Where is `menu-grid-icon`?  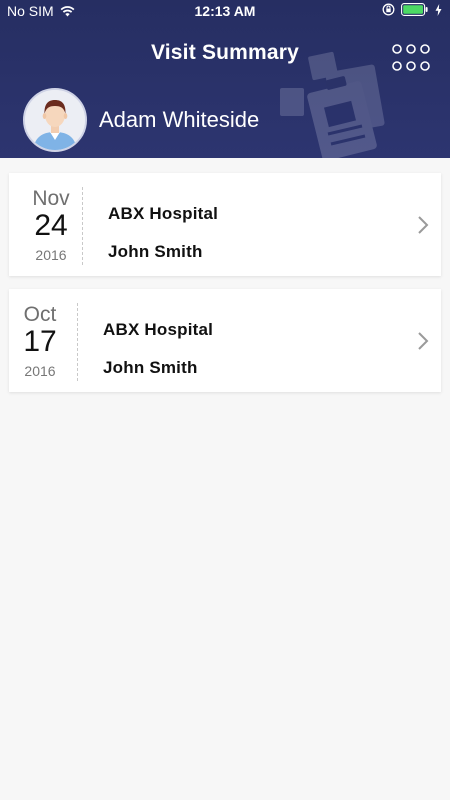
menu-grid-icon is located at coordinates (411, 58).